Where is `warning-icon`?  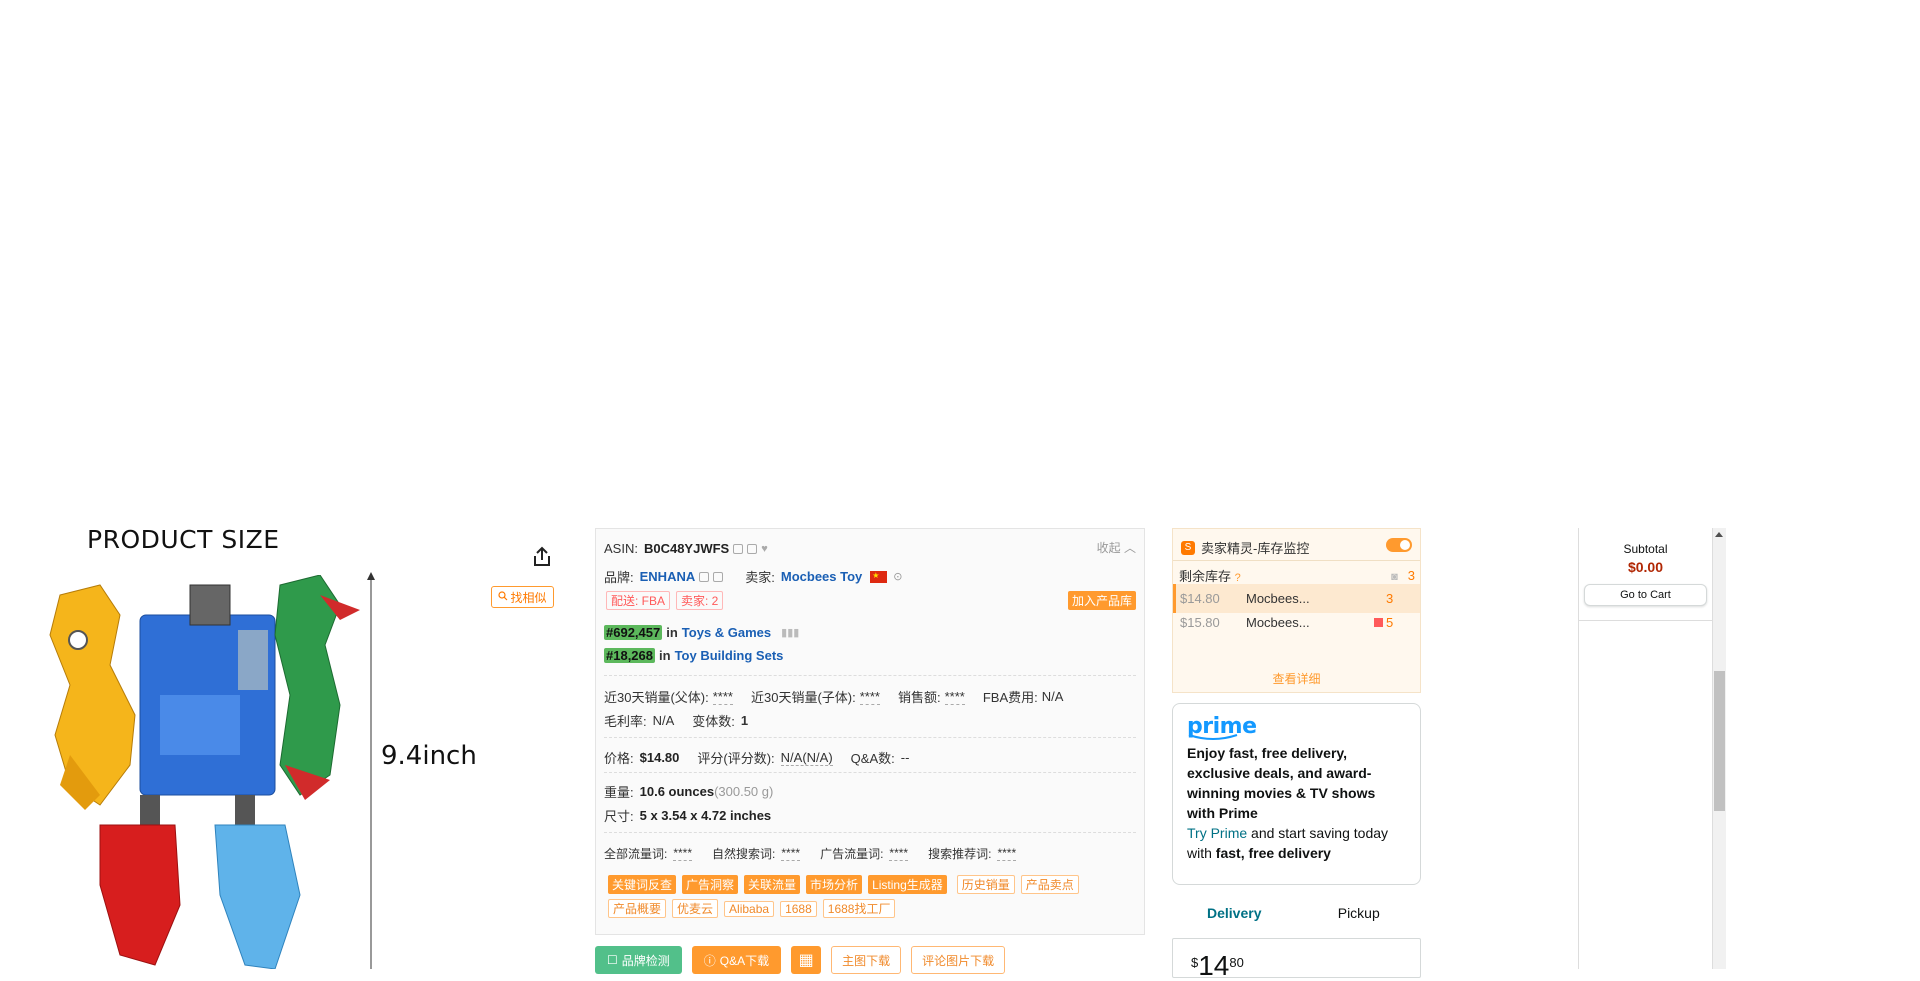
warning-icon is located at coordinates (1378, 622).